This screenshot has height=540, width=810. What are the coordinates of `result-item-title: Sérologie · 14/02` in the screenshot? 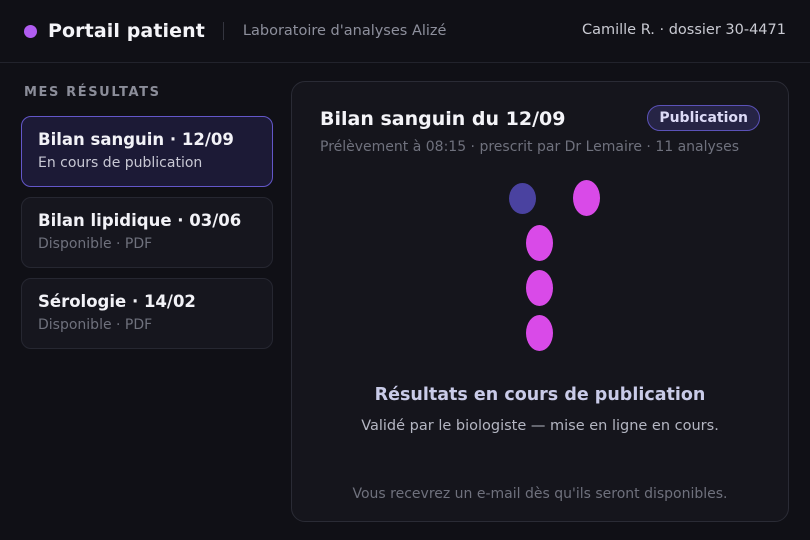 It's located at (117, 301).